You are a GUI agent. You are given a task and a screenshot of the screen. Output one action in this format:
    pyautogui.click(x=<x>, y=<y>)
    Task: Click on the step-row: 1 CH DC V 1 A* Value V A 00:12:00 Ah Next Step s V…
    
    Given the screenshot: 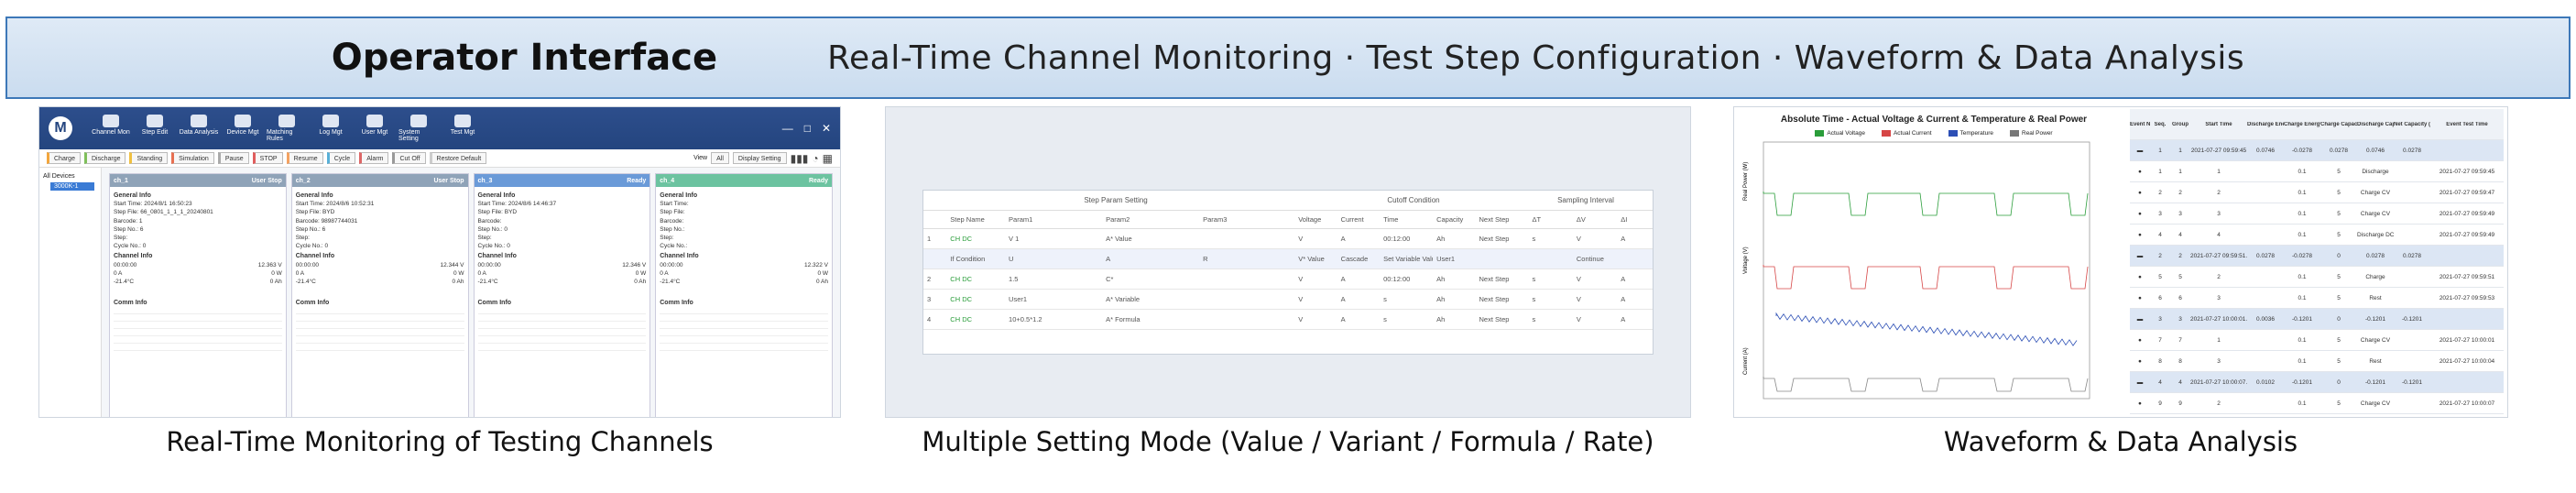 What is the action you would take?
    pyautogui.click(x=1288, y=239)
    